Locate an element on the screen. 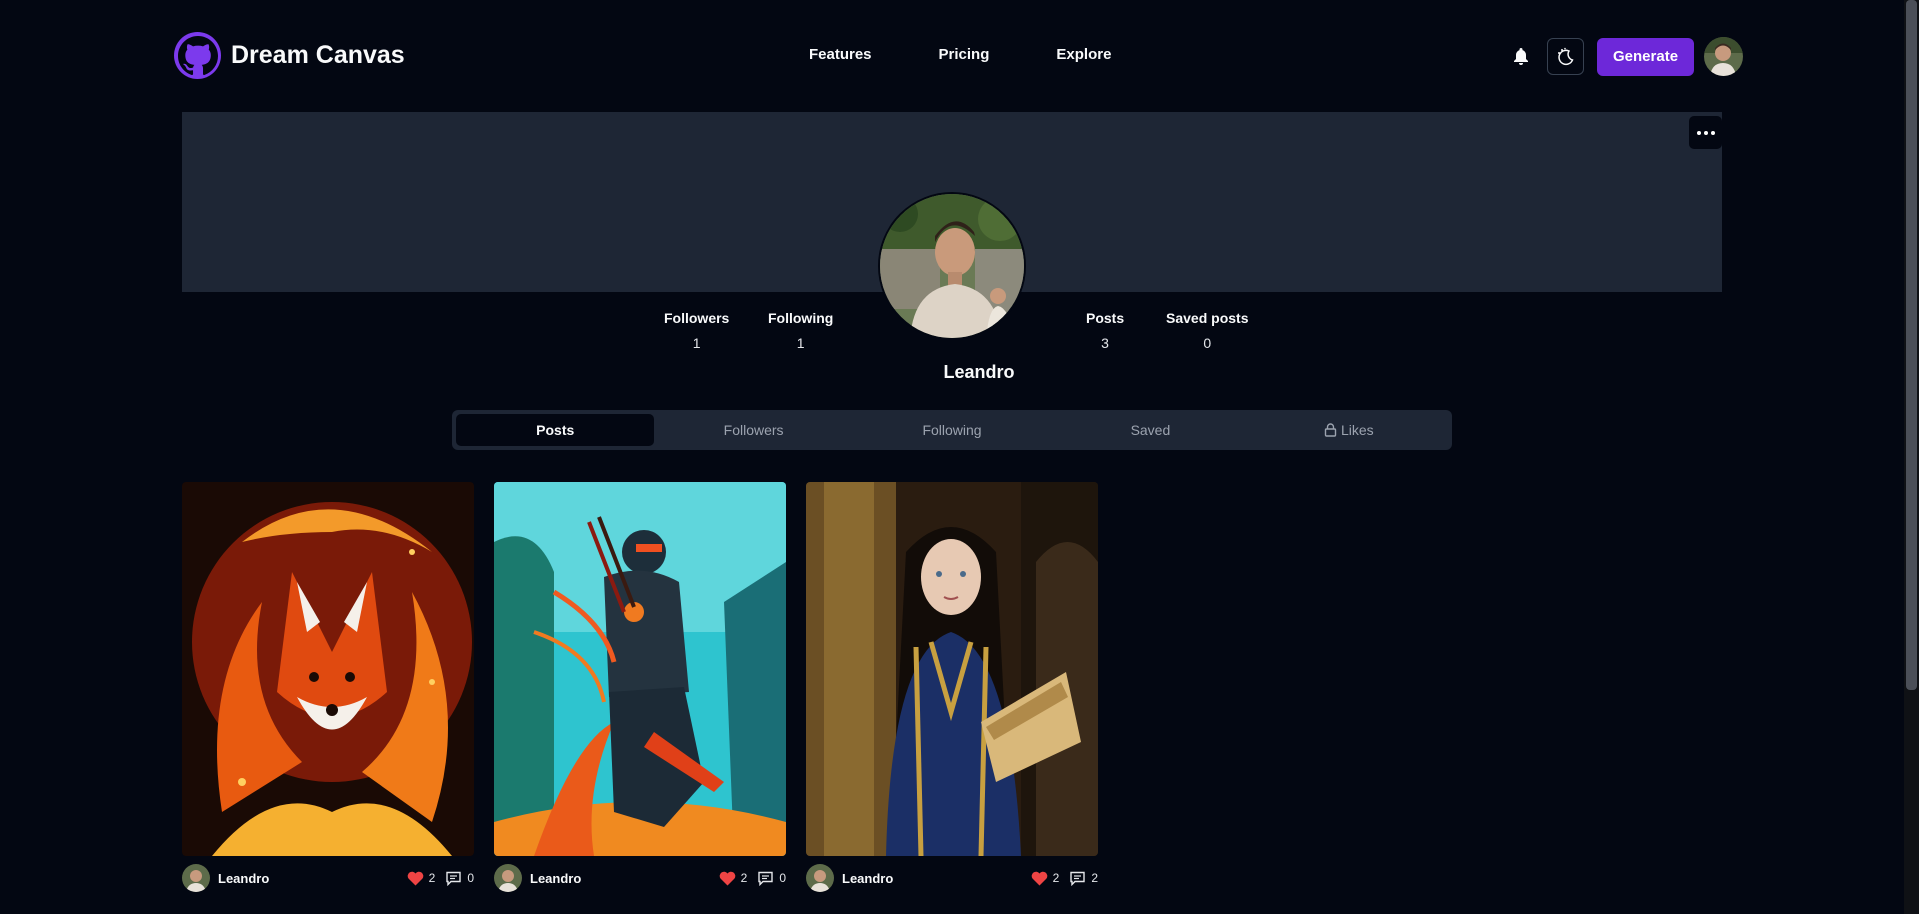 Image resolution: width=1919 pixels, height=914 pixels. user-avatar is located at coordinates (1724, 56).